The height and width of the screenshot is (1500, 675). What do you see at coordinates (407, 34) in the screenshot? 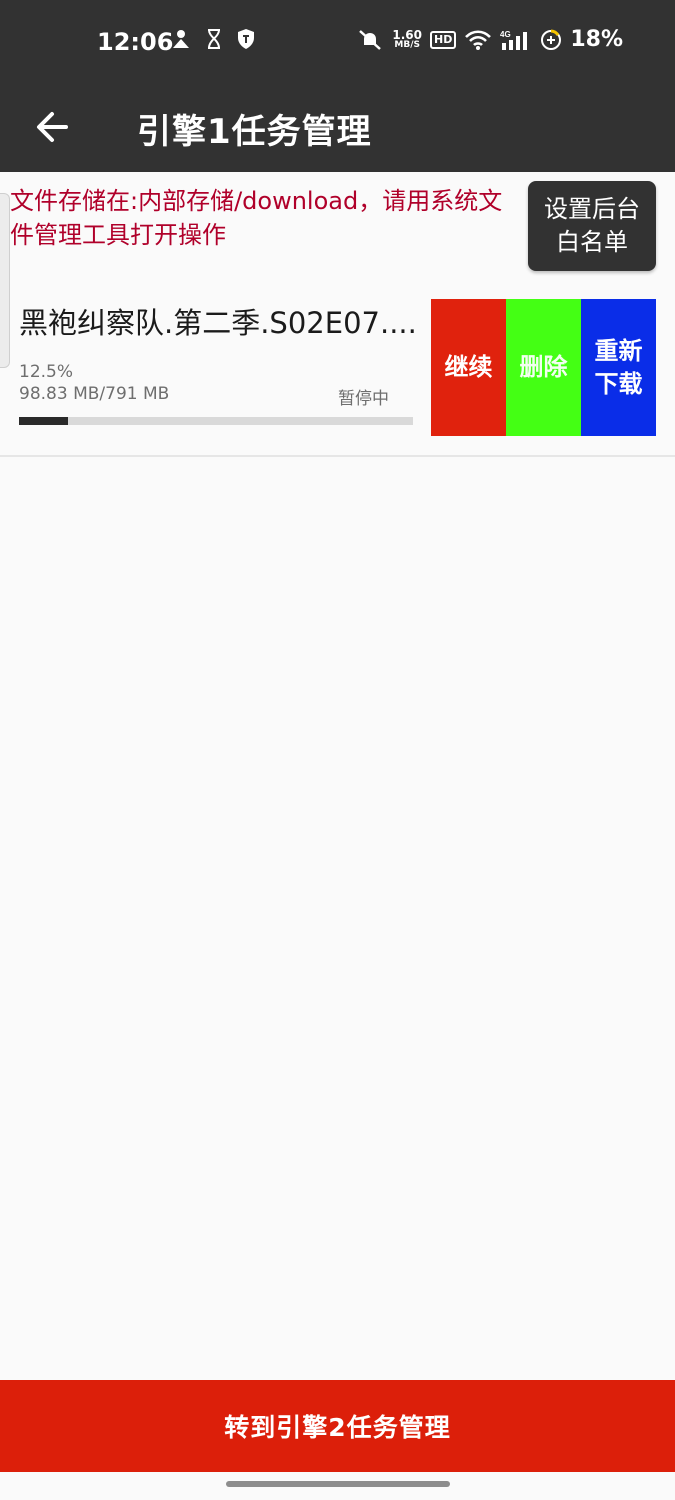
I see `network-speed-value: 1.60` at bounding box center [407, 34].